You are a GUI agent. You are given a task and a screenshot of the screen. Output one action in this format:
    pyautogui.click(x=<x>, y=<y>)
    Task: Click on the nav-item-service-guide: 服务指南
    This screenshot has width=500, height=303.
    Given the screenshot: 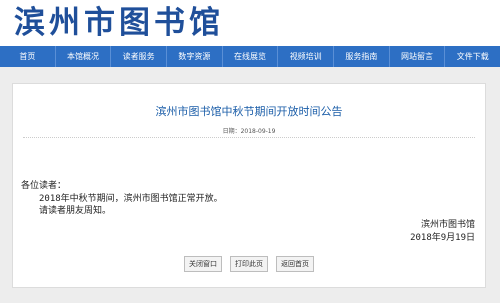 What is the action you would take?
    pyautogui.click(x=362, y=56)
    